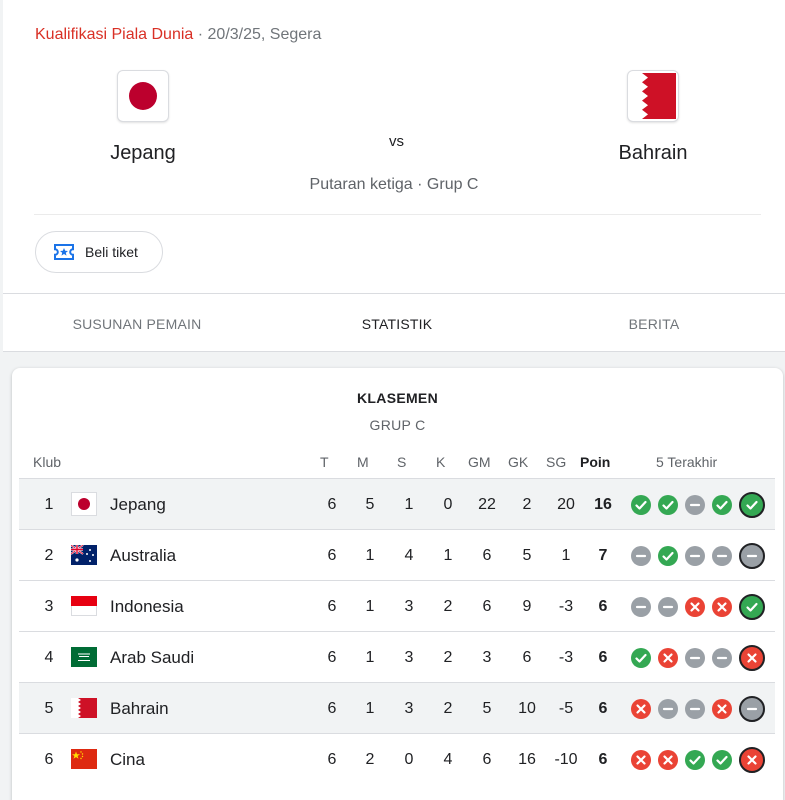  I want to click on row-gm: 5, so click(487, 708).